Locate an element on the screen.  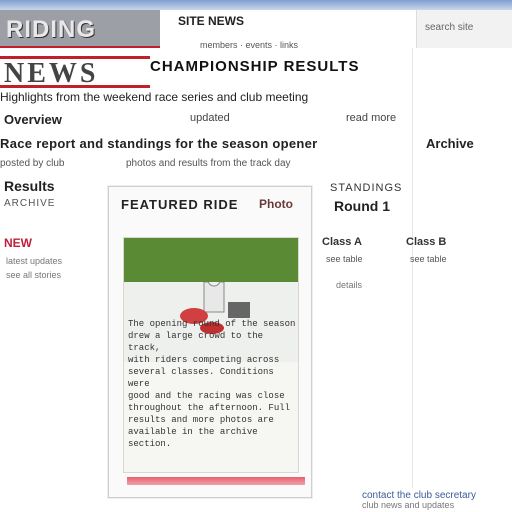
card-text-line: several classes. Conditions were is located at coordinates (201, 378).